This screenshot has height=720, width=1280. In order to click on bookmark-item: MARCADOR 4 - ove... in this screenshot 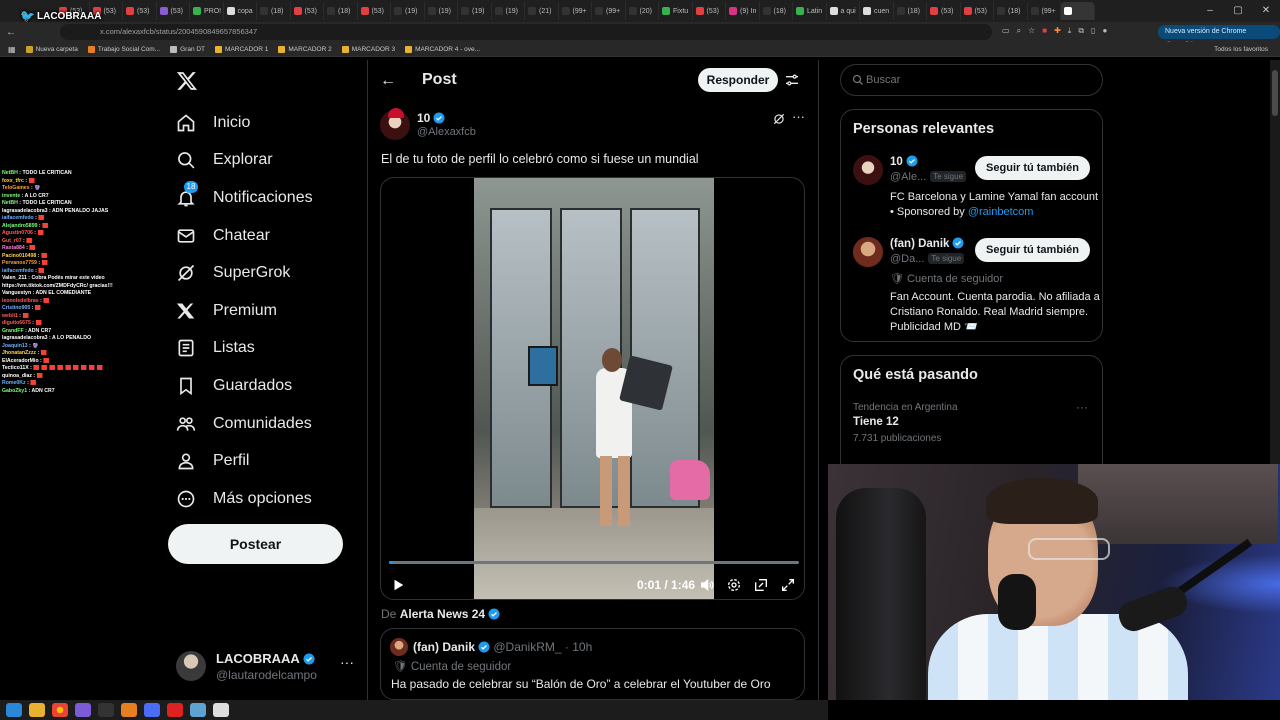, I will do `click(442, 49)`.